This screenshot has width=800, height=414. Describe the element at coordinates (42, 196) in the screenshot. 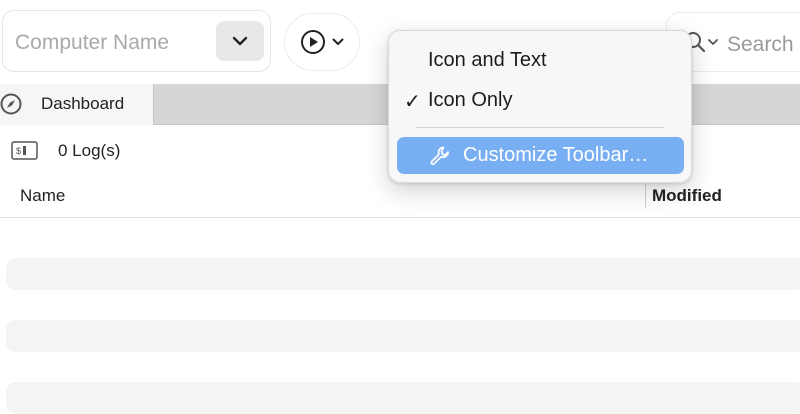

I see `column-header-name: Name` at that location.